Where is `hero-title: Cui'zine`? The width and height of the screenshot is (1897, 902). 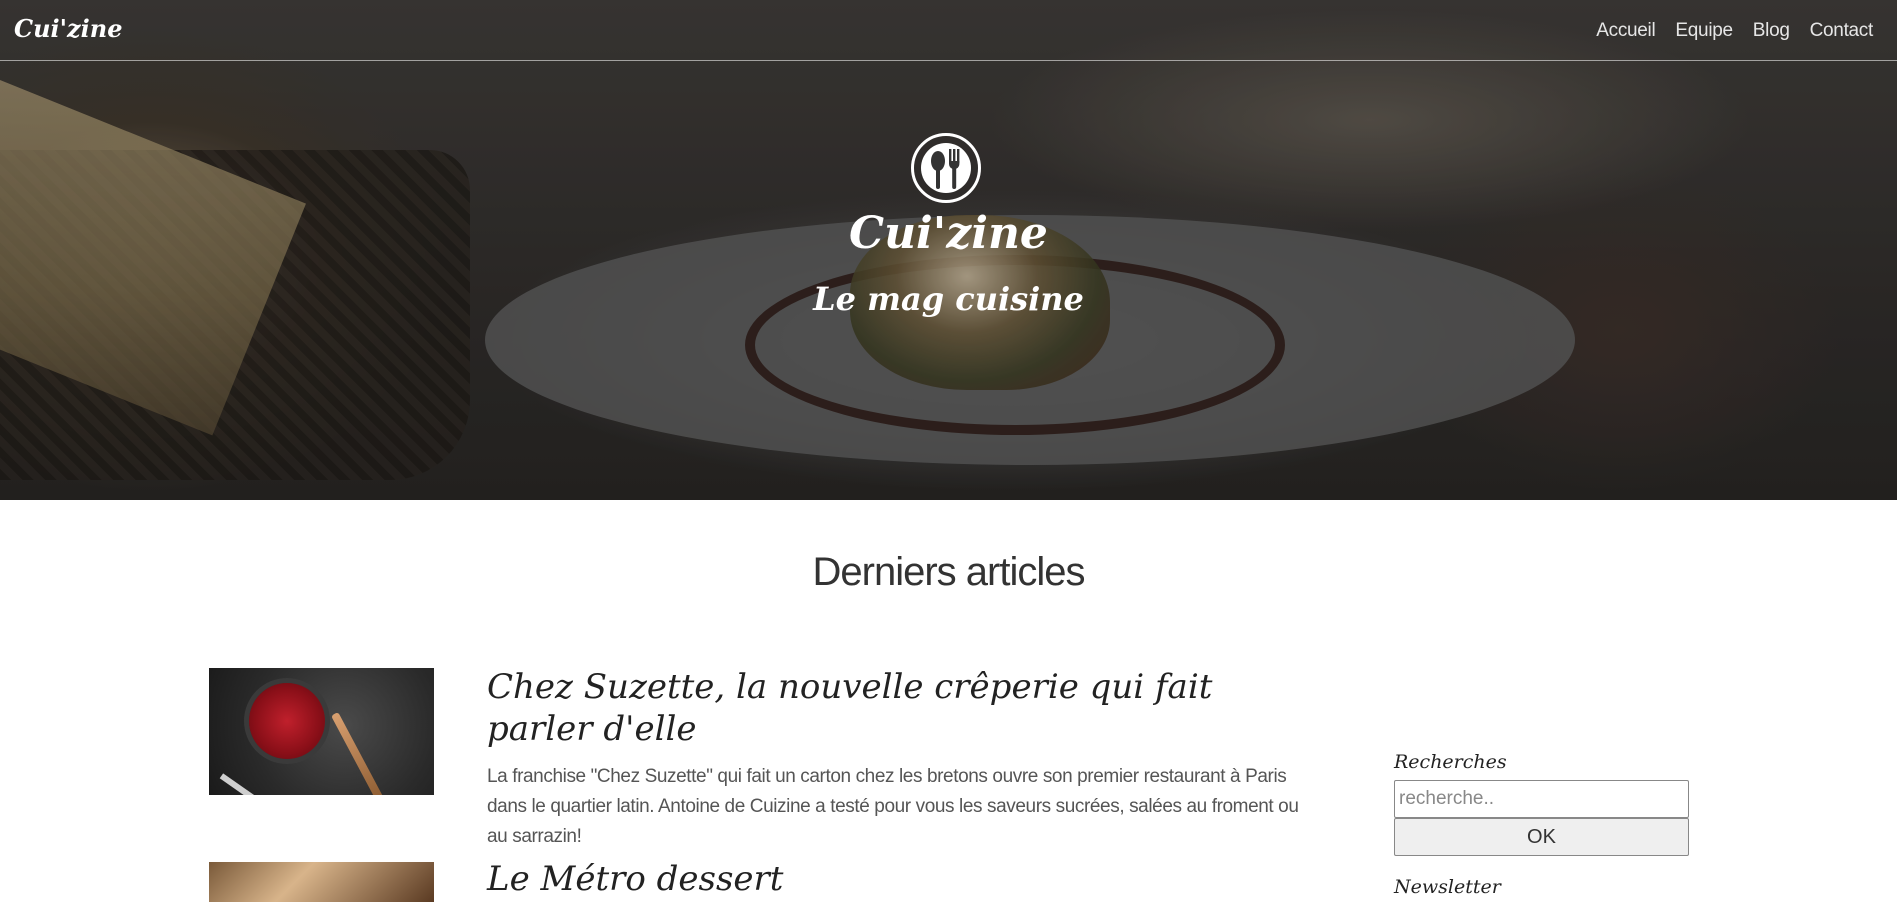 hero-title: Cui'zine is located at coordinates (948, 233).